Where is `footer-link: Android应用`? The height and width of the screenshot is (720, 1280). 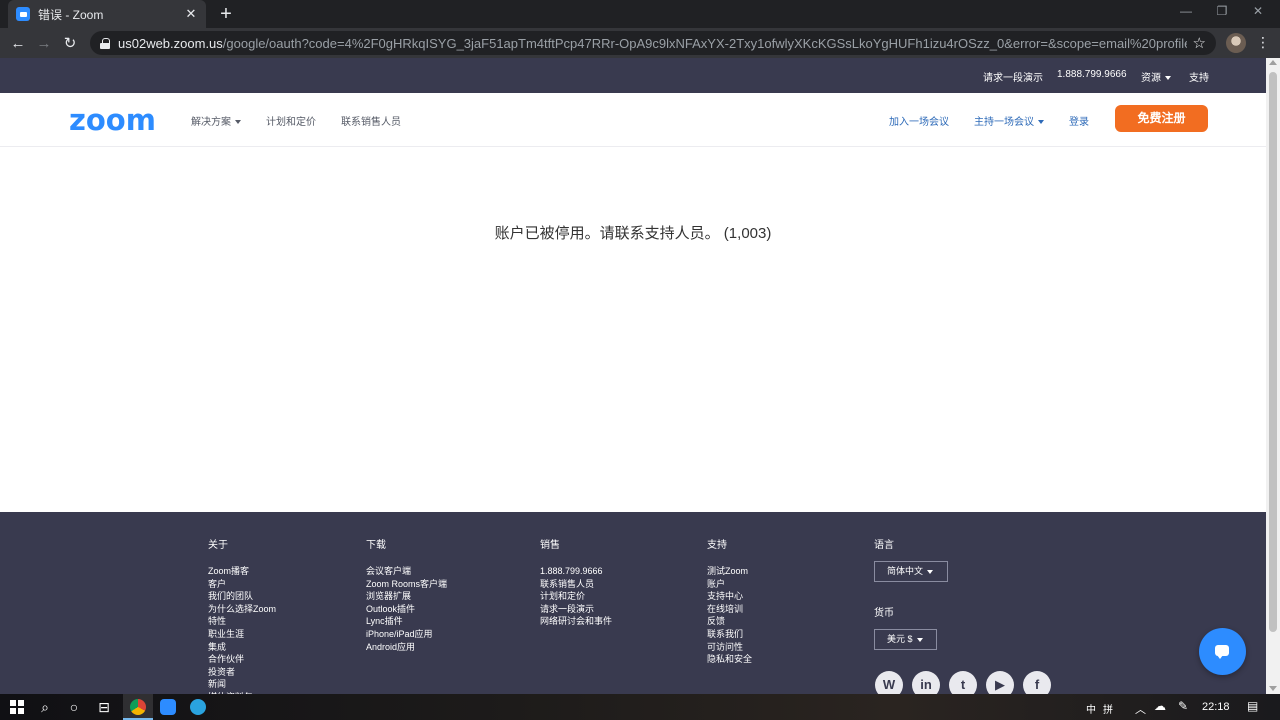
footer-link: Android应用 is located at coordinates (406, 647).